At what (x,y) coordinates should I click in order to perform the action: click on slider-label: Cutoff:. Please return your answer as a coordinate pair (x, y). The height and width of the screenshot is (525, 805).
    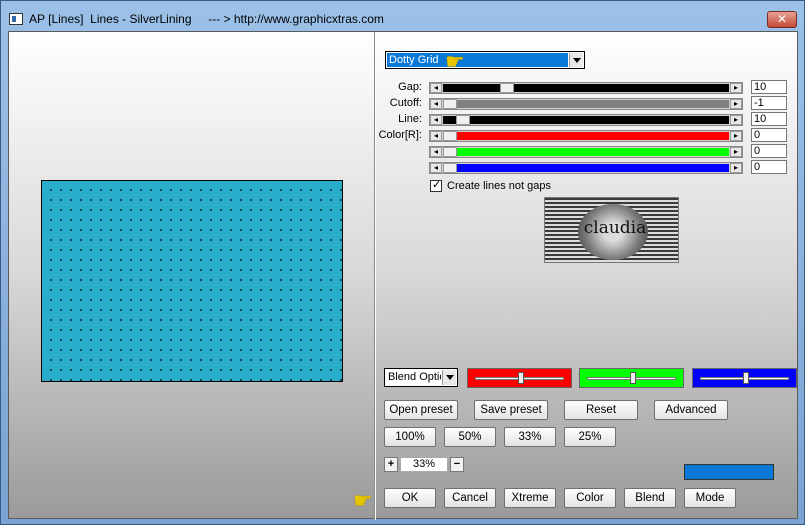
    Looking at the image, I should click on (405, 103).